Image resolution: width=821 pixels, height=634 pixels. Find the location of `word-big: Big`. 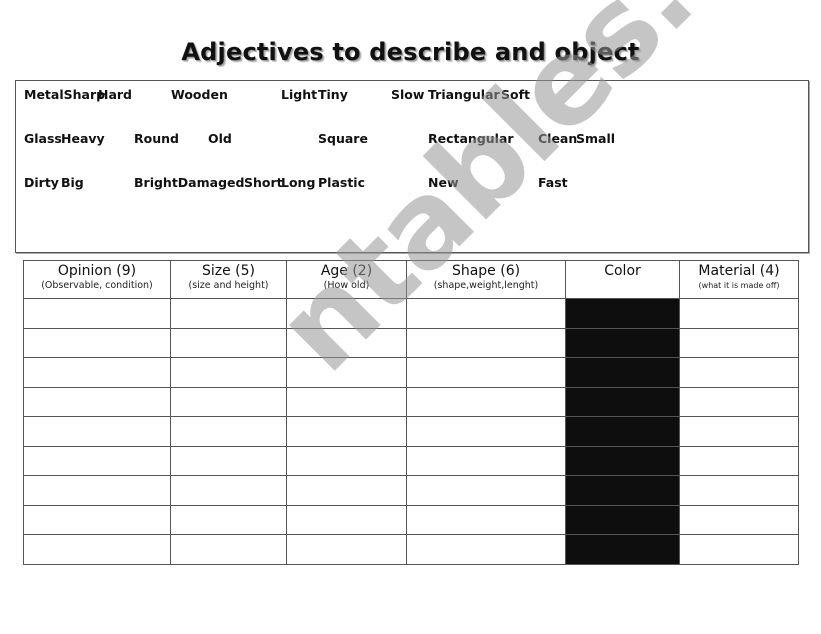

word-big: Big is located at coordinates (72, 182).